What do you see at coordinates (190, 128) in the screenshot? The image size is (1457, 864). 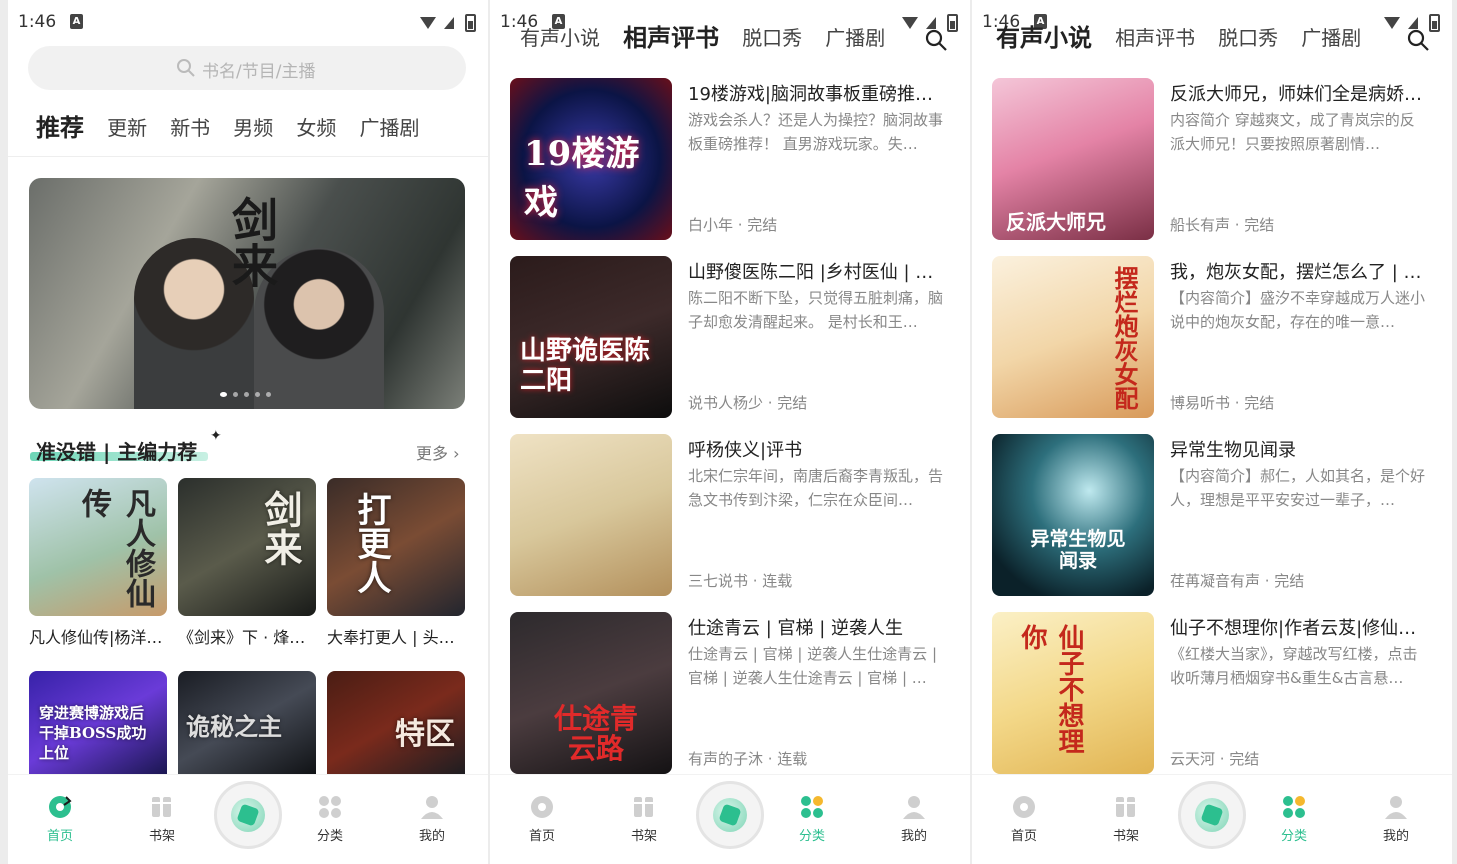 I see `tab-new-books: 新书` at bounding box center [190, 128].